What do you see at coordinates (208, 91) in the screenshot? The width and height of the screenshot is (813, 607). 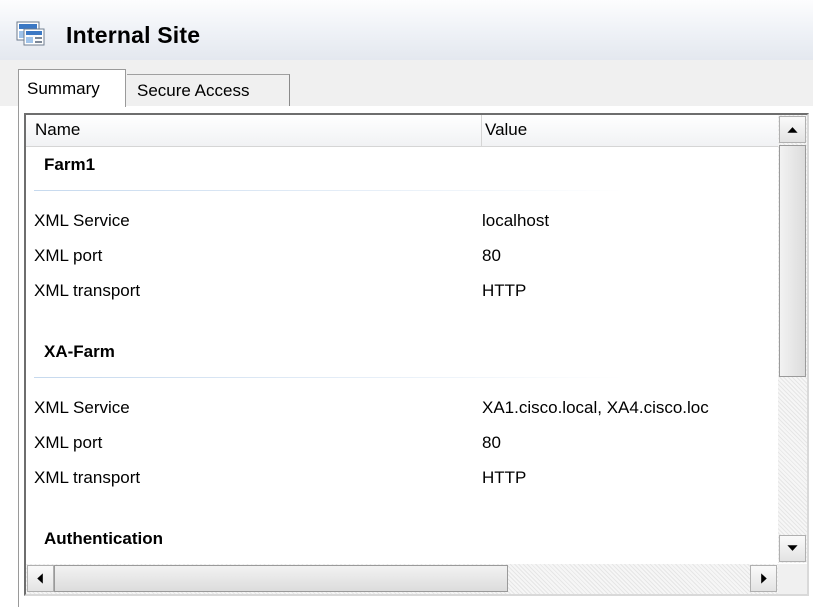 I see `tab-secure-access: Secure Access` at bounding box center [208, 91].